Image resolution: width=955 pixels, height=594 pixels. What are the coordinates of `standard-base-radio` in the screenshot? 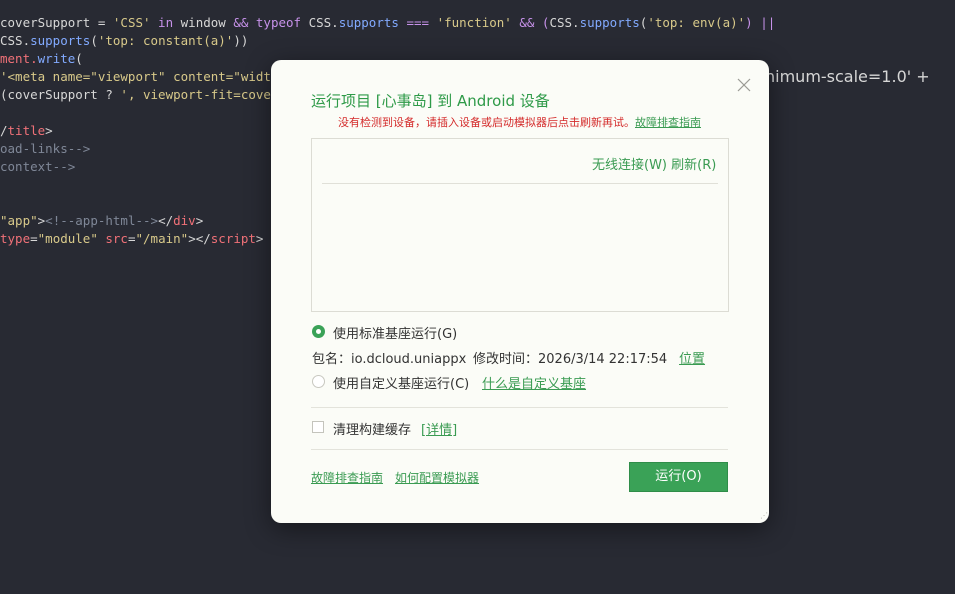 It's located at (318, 331).